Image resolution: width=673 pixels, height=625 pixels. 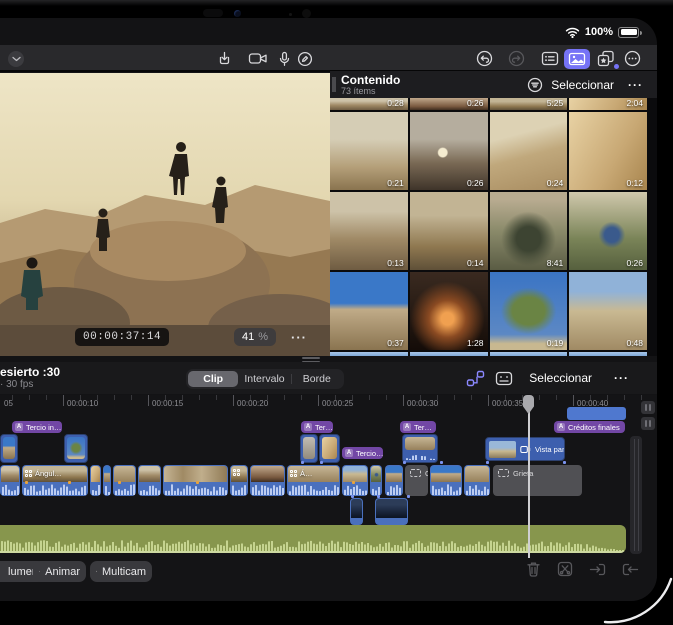 I want to click on timeline-scrollbar, so click(x=636, y=495).